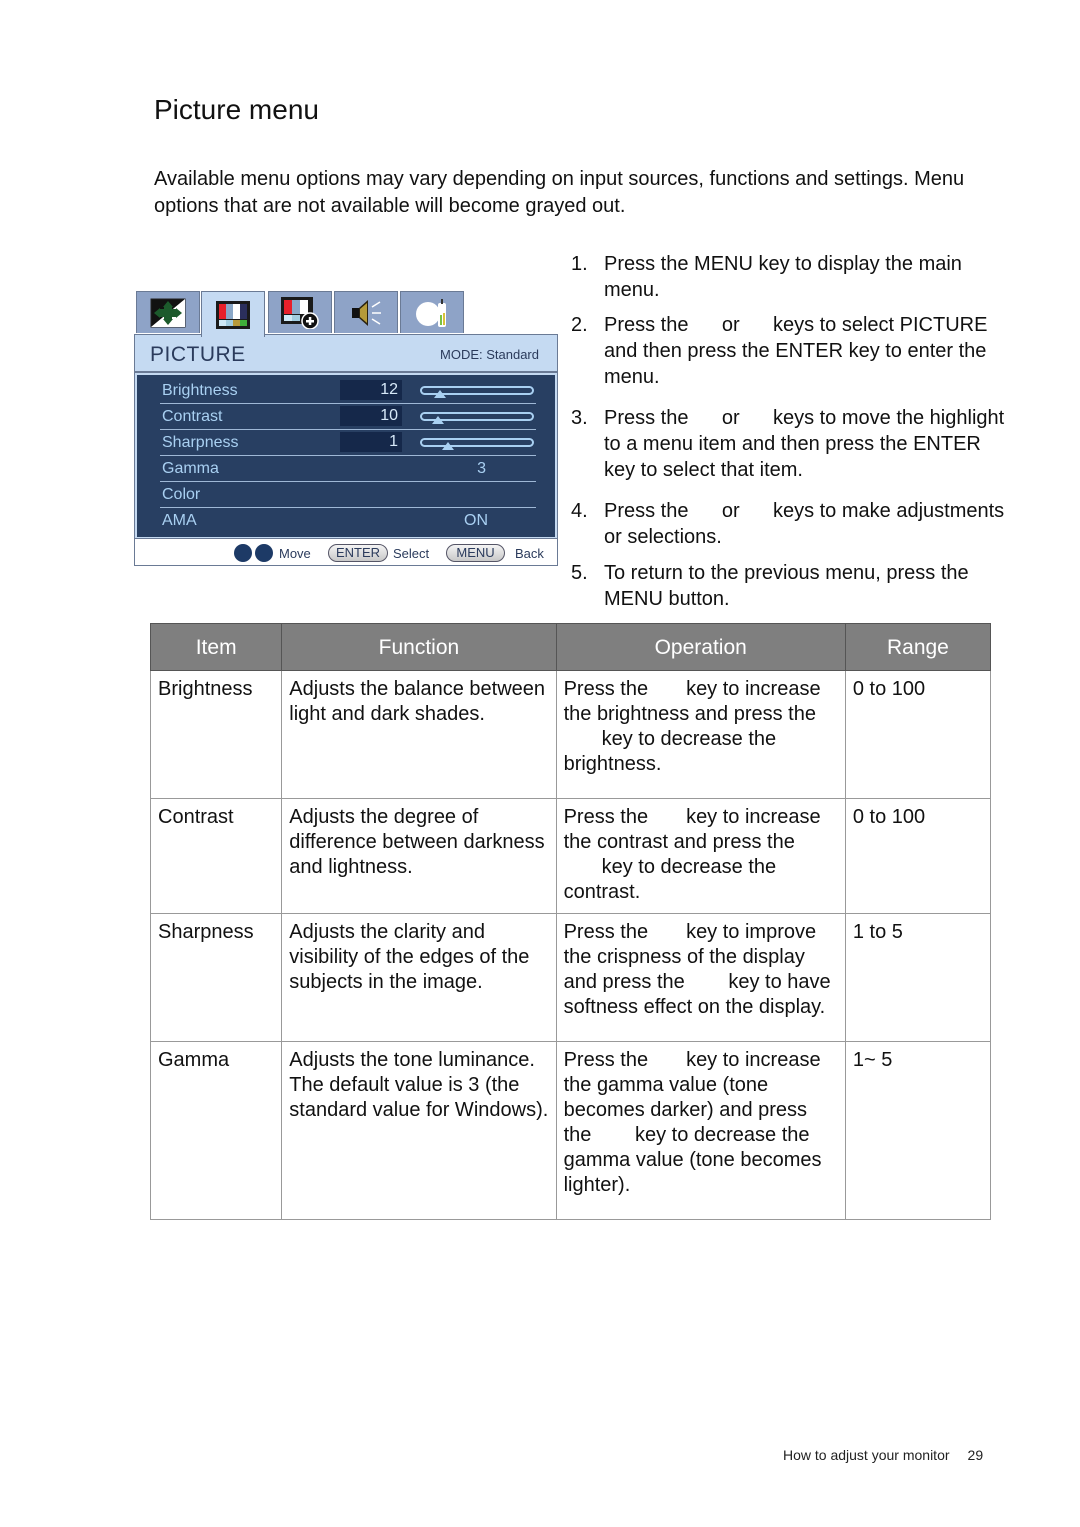 The width and height of the screenshot is (1080, 1527). What do you see at coordinates (348, 495) in the screenshot?
I see `osd-row-color: Color` at bounding box center [348, 495].